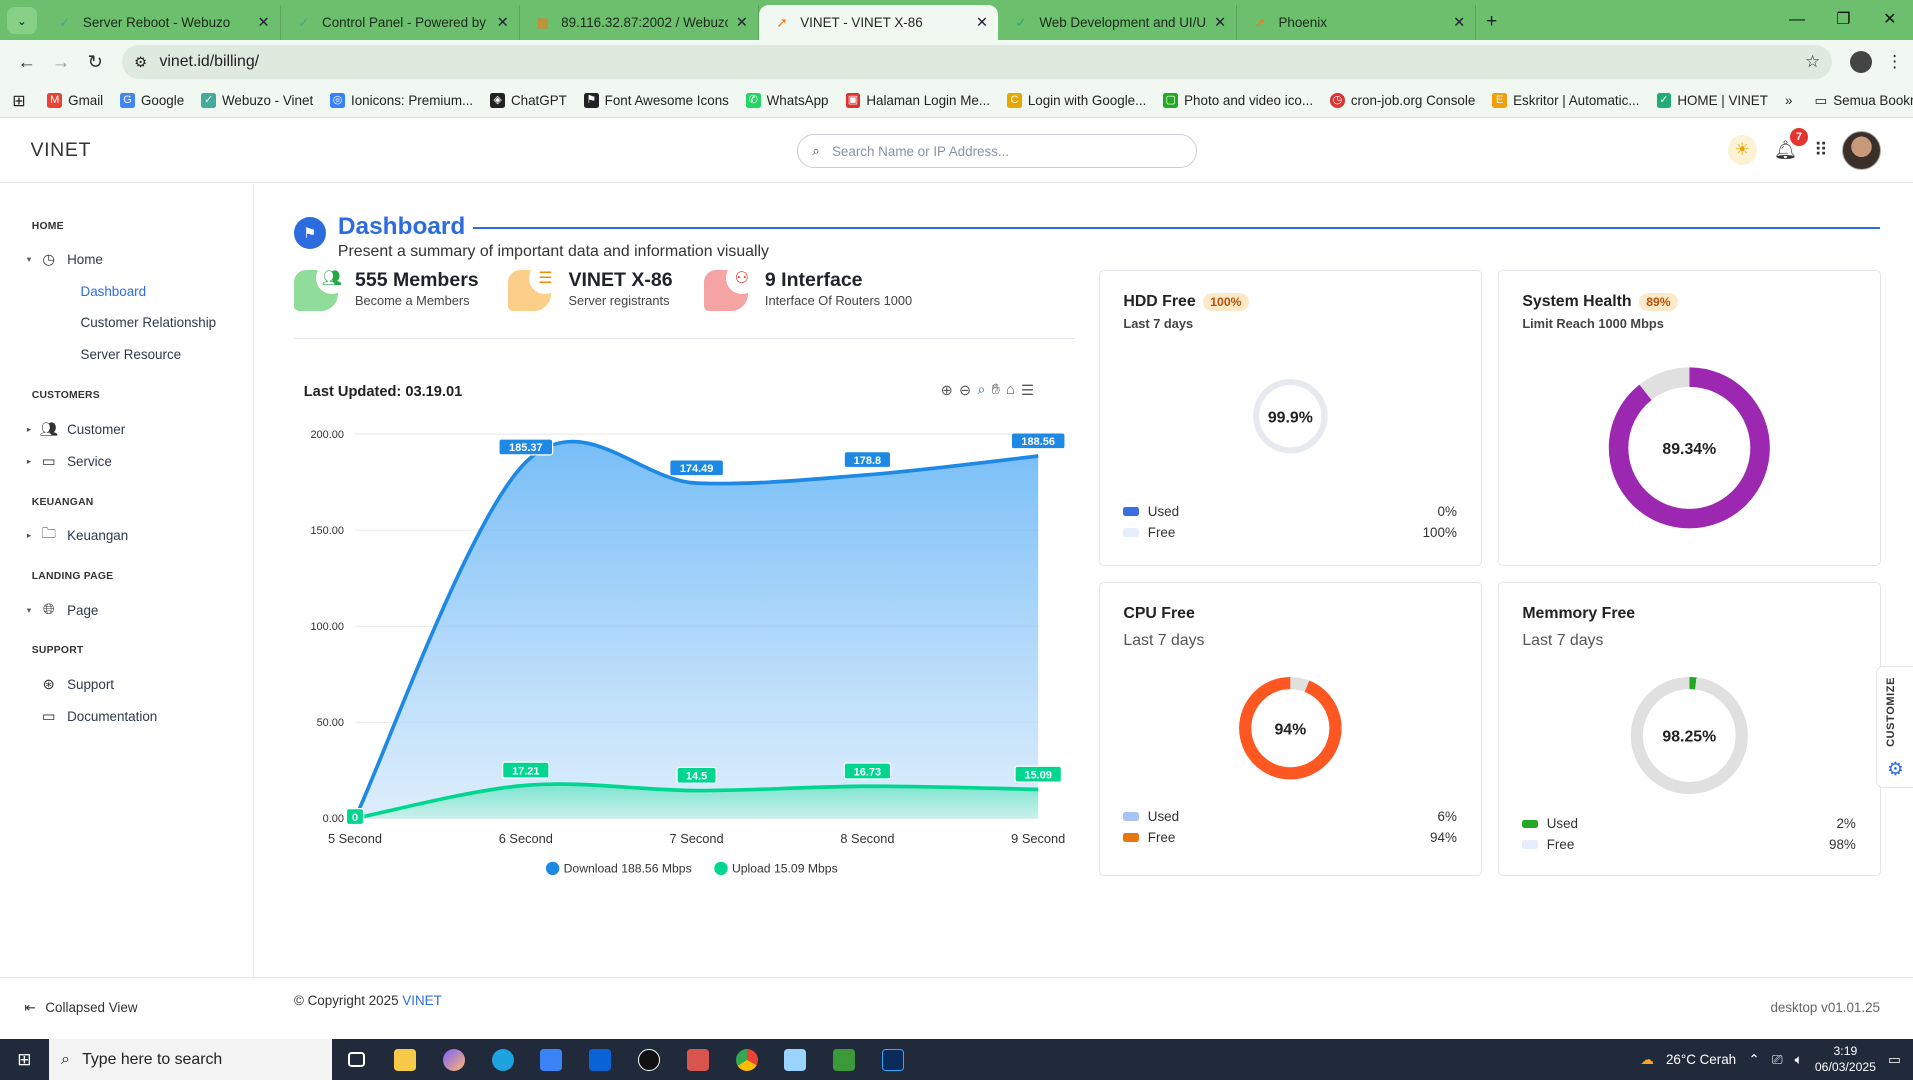 This screenshot has height=1080, width=1913. I want to click on svg-text: 185.37, so click(526, 448).